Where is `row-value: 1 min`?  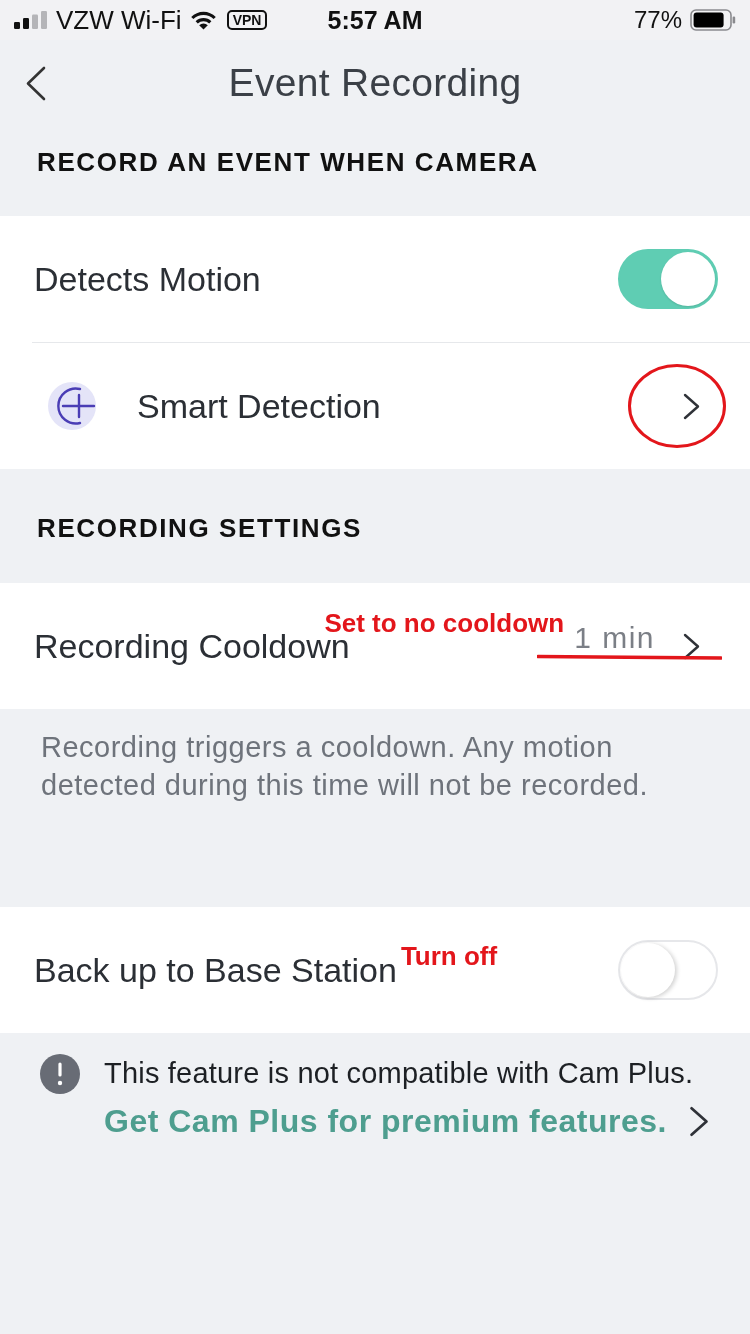
row-value: 1 min is located at coordinates (614, 638).